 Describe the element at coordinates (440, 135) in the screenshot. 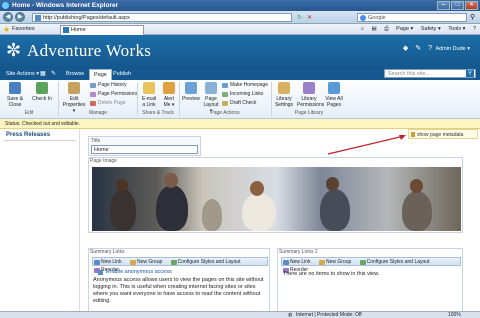

I see `show-metadata-label: show page metadata` at that location.